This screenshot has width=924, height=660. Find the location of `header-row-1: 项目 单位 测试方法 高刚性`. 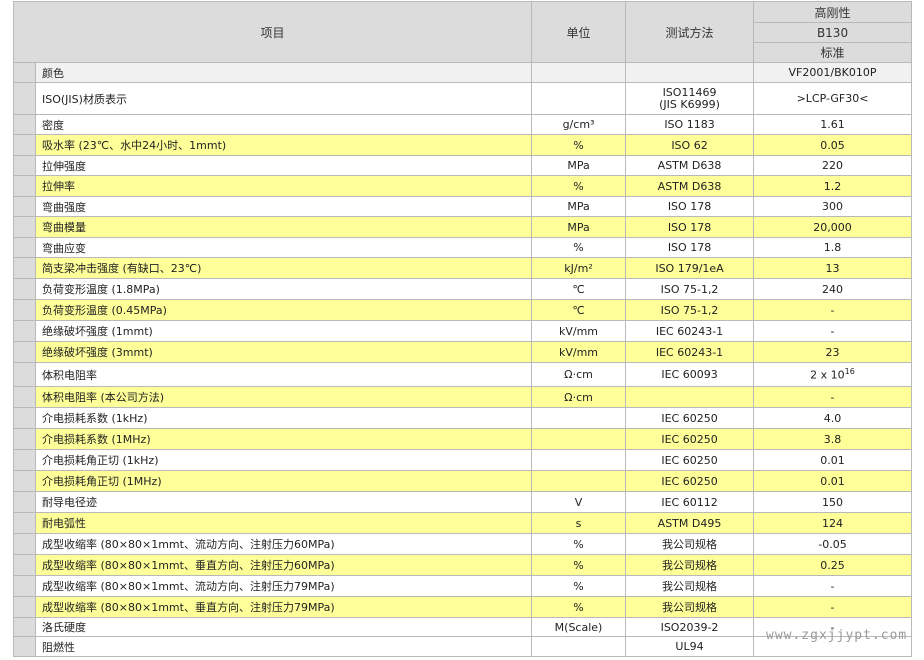

header-row-1: 项目 单位 测试方法 高刚性 is located at coordinates (462, 32).